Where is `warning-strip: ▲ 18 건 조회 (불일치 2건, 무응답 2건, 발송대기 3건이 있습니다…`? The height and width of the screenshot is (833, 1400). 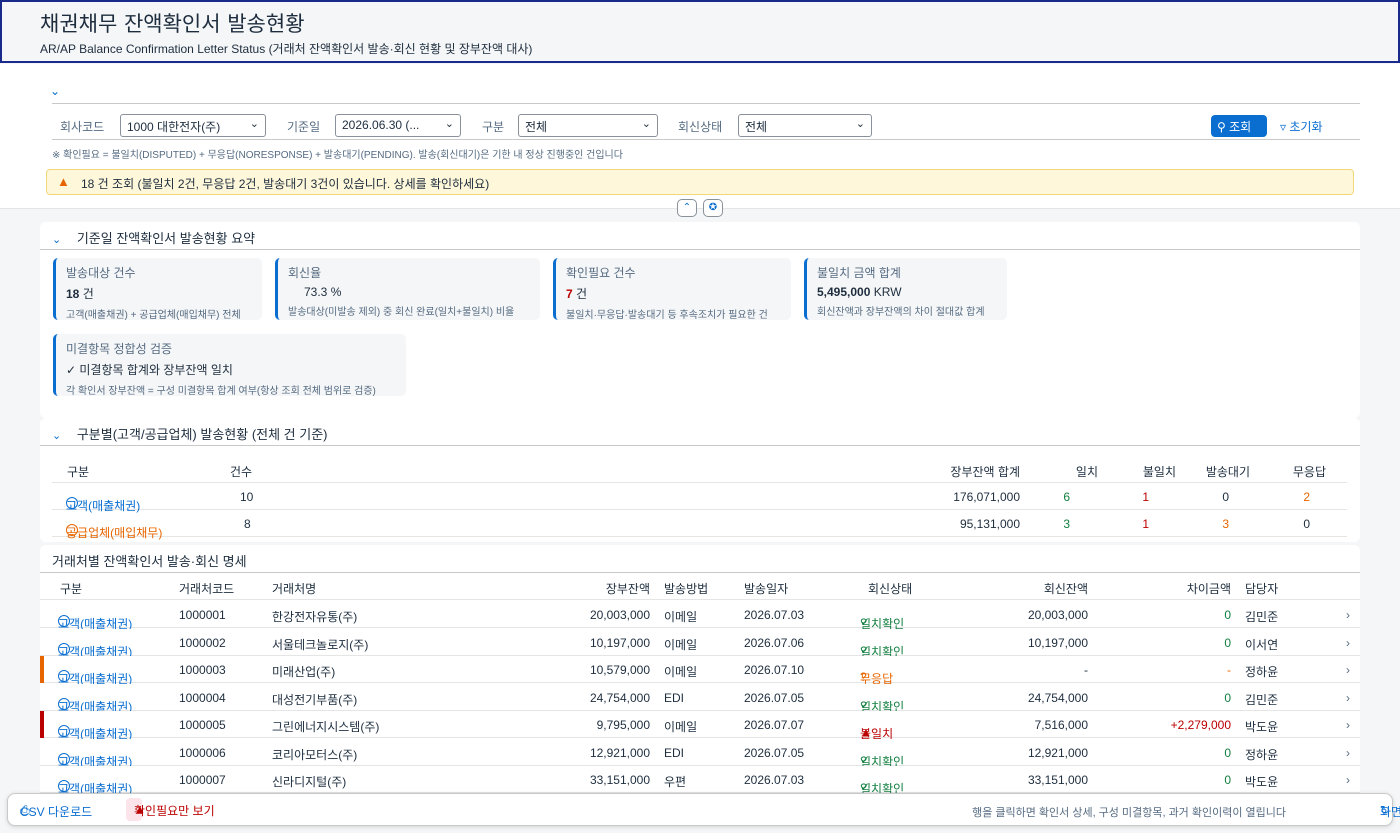 warning-strip: ▲ 18 건 조회 (불일치 2건, 무응답 2건, 발송대기 3건이 있습니다… is located at coordinates (700, 182).